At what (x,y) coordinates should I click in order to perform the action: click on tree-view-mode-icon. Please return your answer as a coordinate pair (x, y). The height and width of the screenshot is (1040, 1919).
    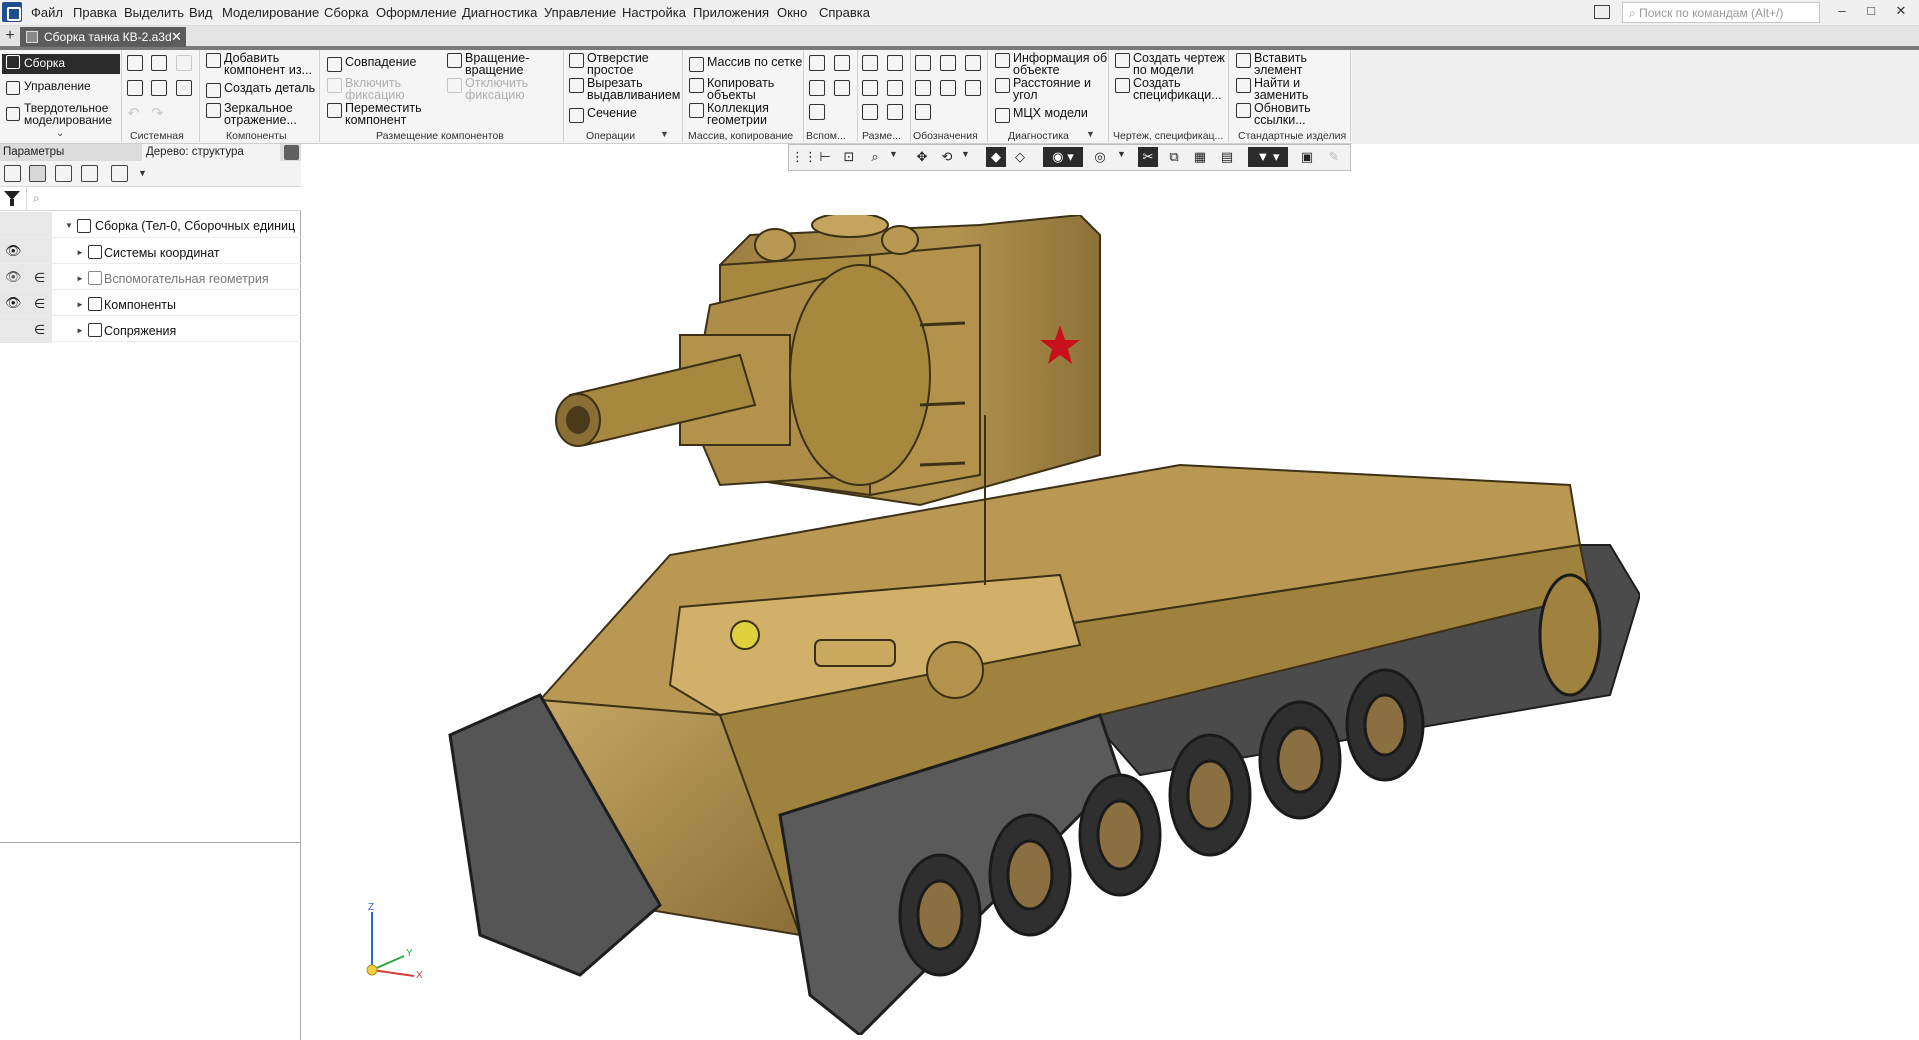
    Looking at the image, I should click on (12, 173).